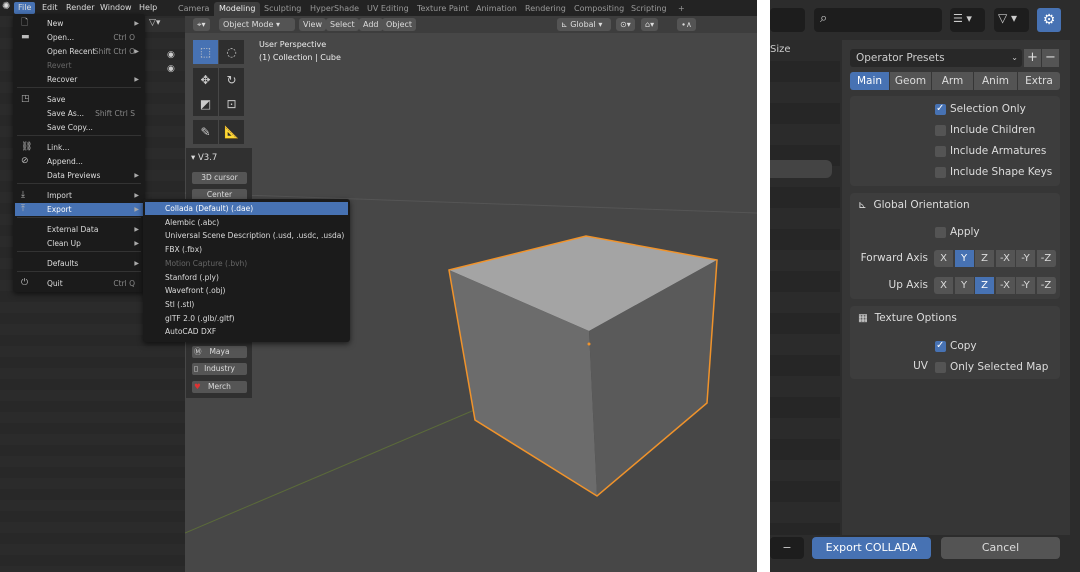 This screenshot has height=572, width=1080. I want to click on proportional-edit-toggle: ∙∧, so click(686, 24).